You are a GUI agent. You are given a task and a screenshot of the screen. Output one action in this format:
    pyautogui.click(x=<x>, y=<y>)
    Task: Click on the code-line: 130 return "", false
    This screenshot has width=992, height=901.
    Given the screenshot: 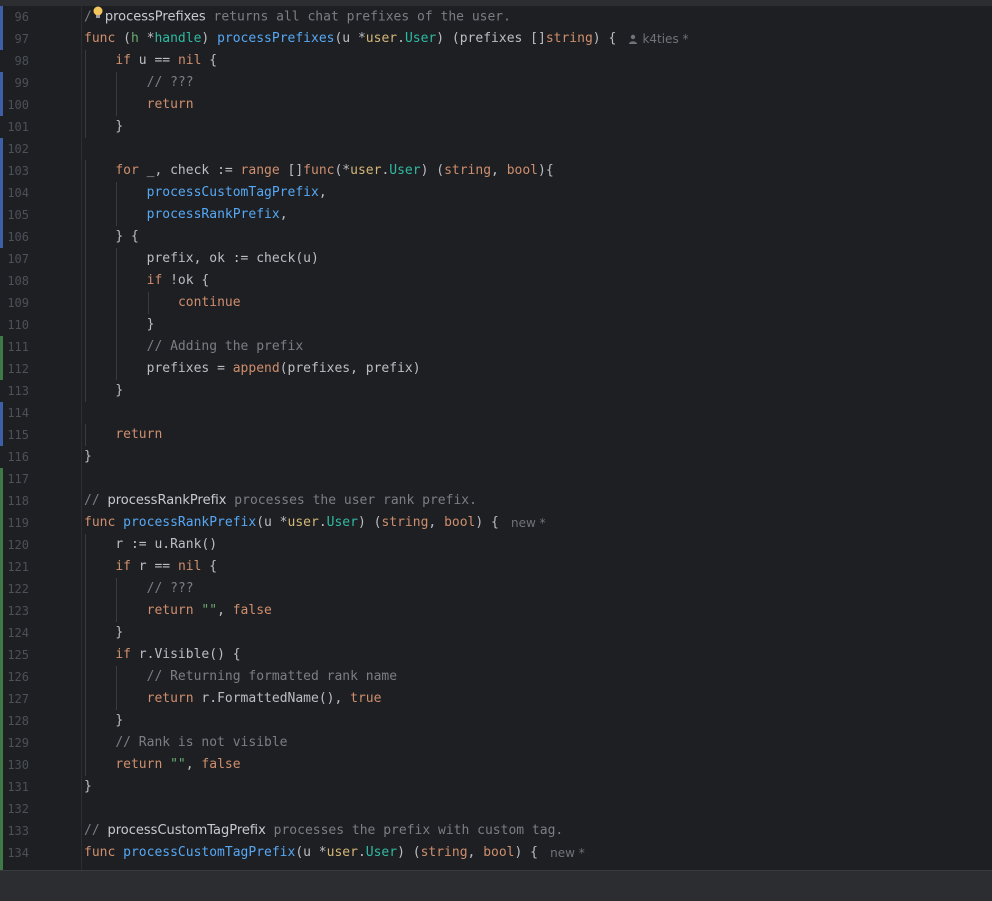 What is the action you would take?
    pyautogui.click(x=496, y=765)
    